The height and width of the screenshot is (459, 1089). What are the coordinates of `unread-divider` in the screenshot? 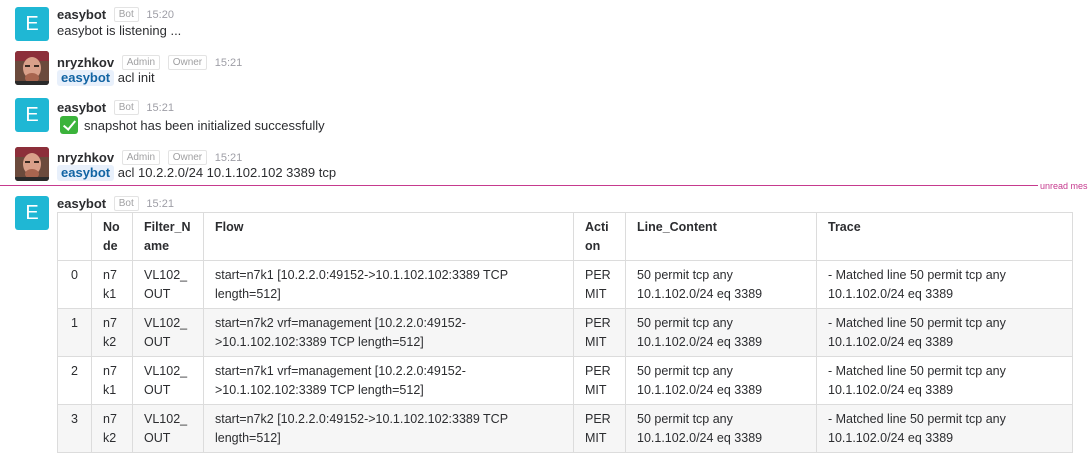 It's located at (519, 185).